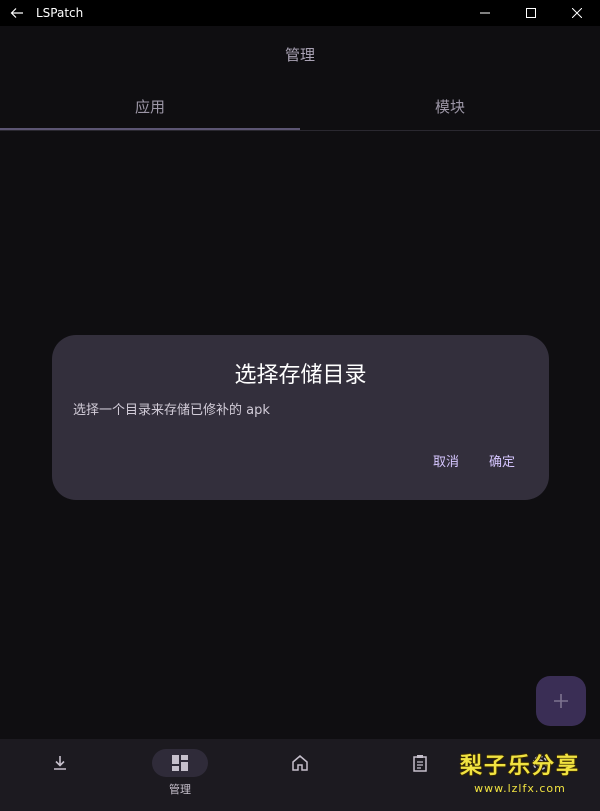 This screenshot has width=600, height=811. Describe the element at coordinates (519, 766) in the screenshot. I see `watermark-text: 梨子乐分享` at that location.